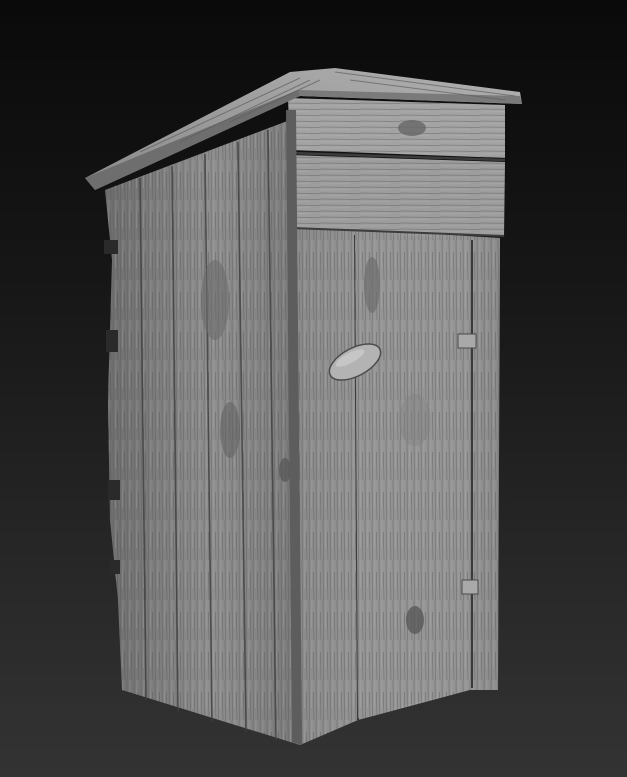 Image resolution: width=627 pixels, height=777 pixels. I want to click on header-planks, so click(397, 167).